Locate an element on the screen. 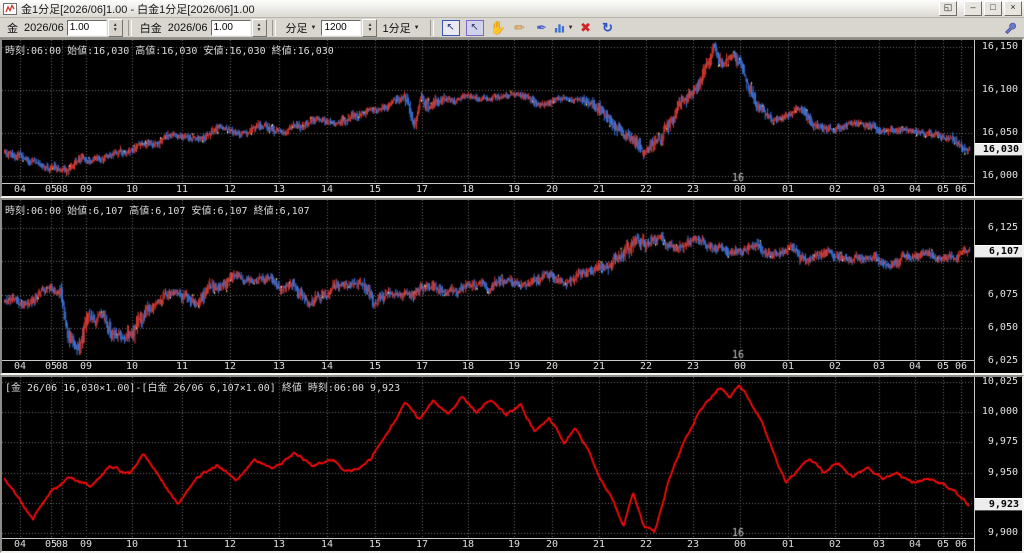 The width and height of the screenshot is (1024, 553). spread-price-axis: 10,02510,0009,9759,9509,9259,9009,923 is located at coordinates (998, 464).